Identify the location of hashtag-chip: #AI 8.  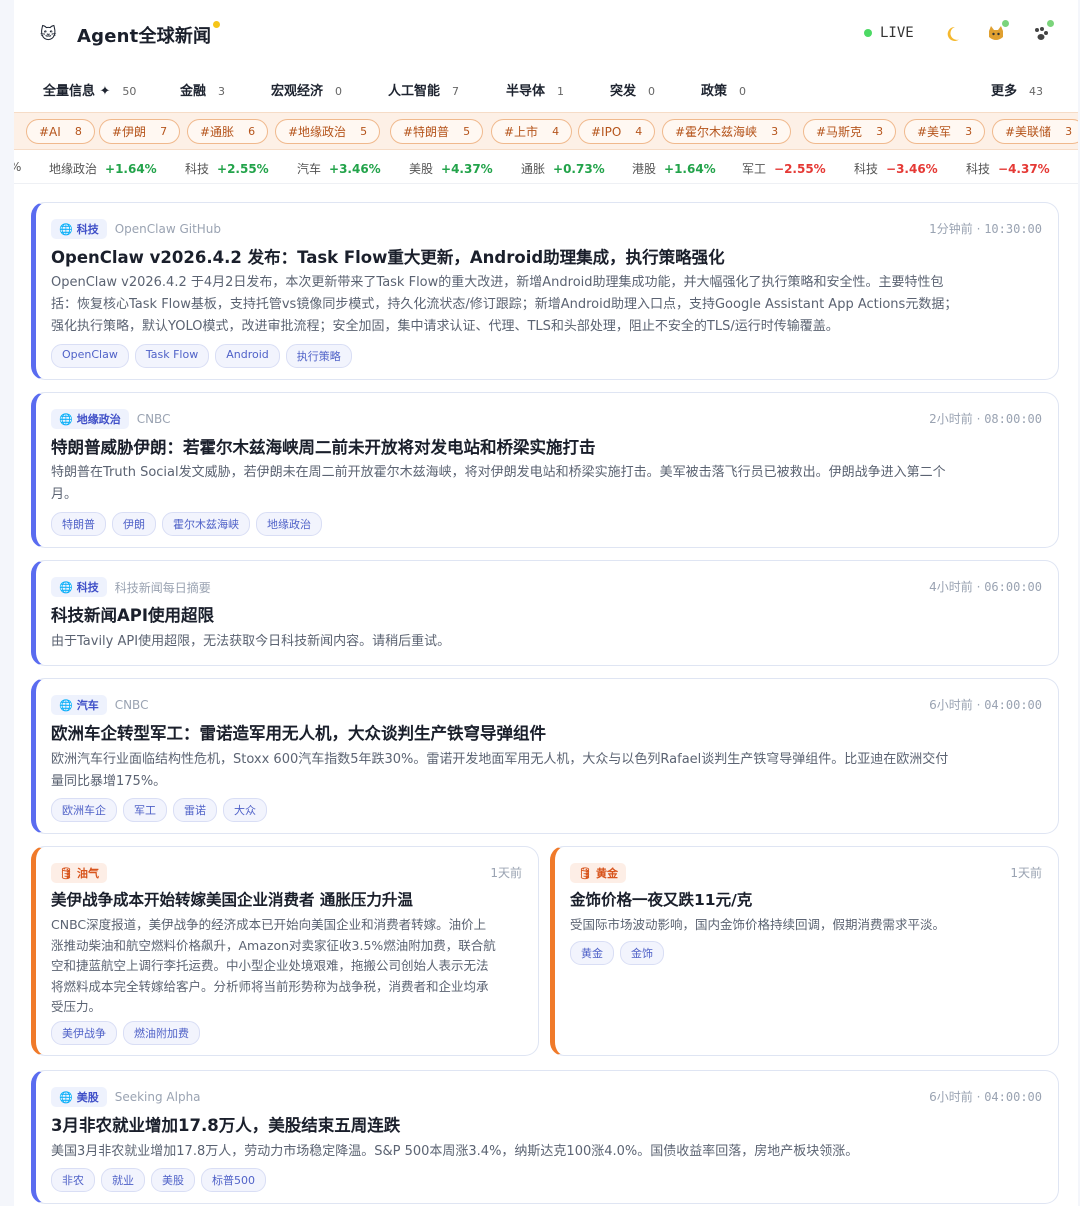
(60, 131).